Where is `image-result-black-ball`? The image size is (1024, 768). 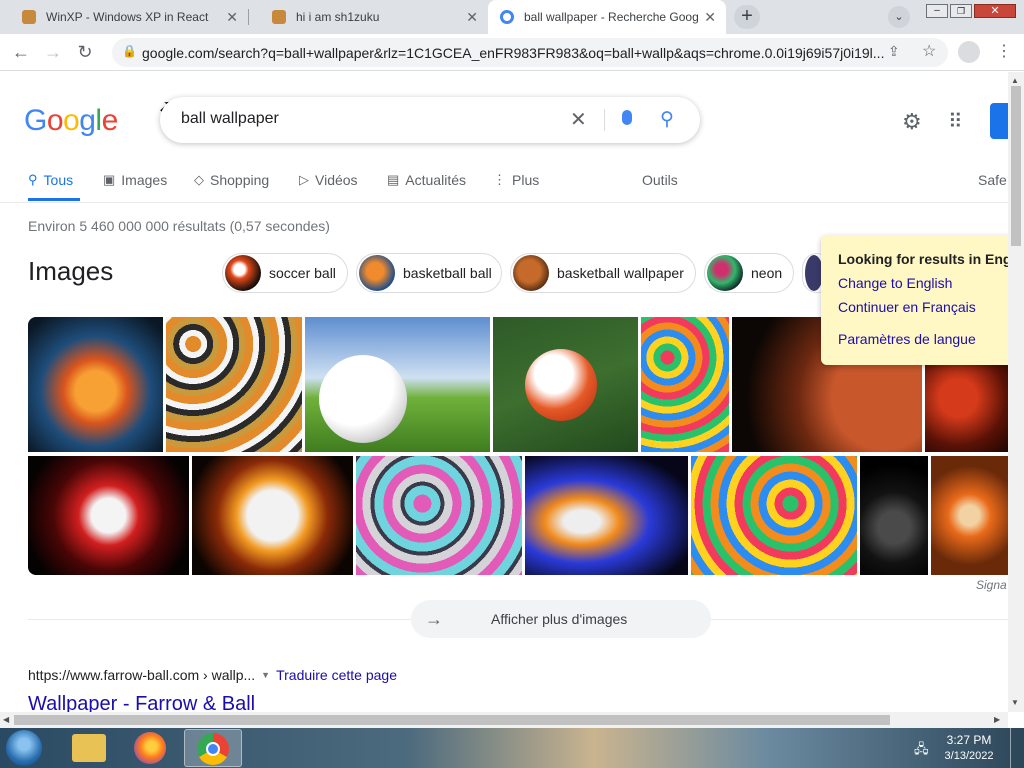
image-result-black-ball is located at coordinates (894, 515).